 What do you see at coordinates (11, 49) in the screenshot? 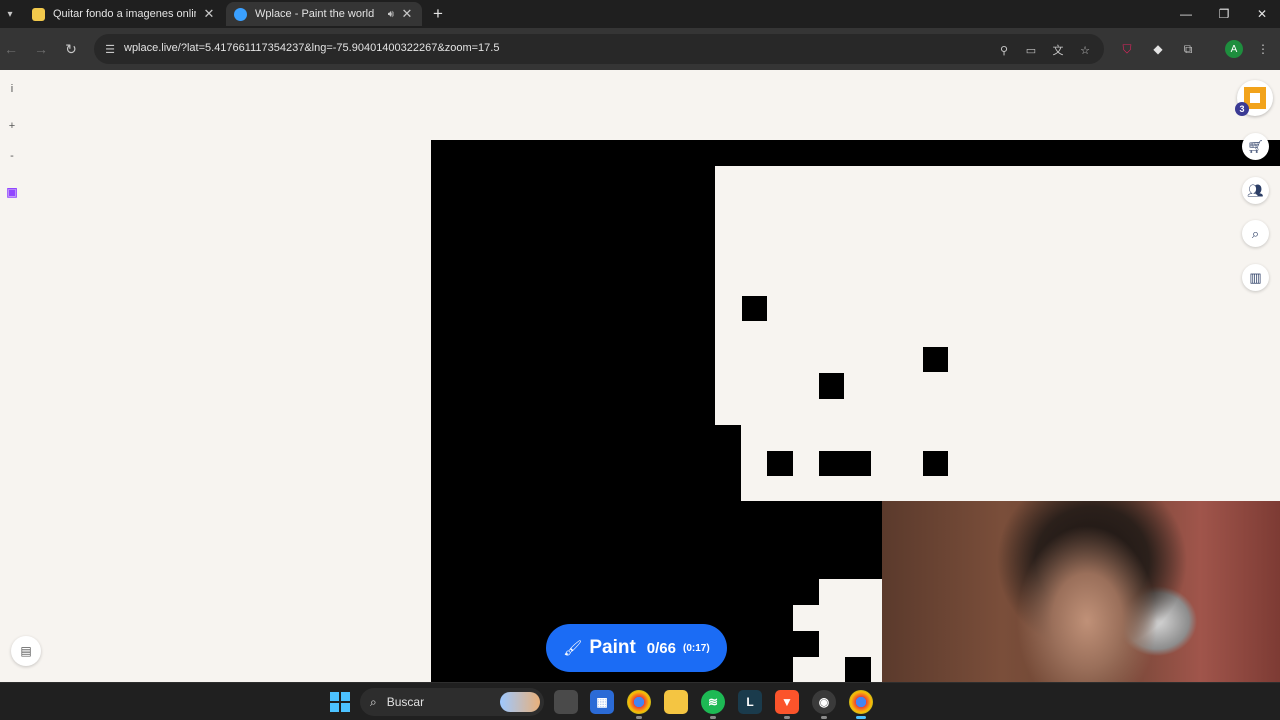
I see `back-button: ←` at bounding box center [11, 49].